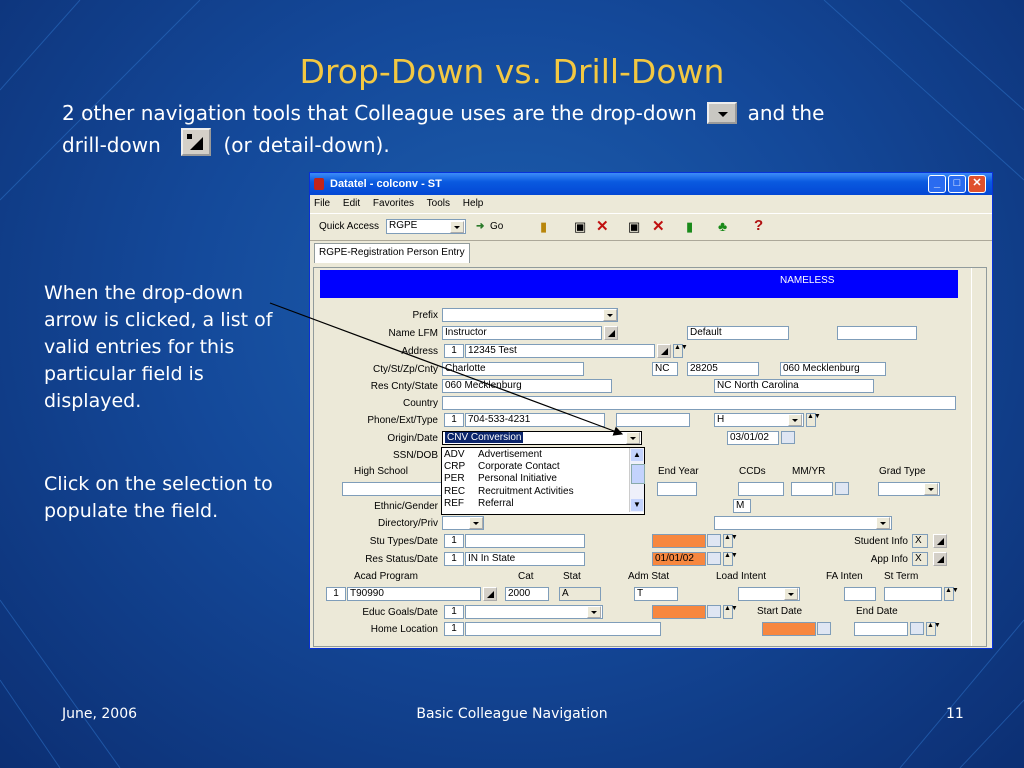 The height and width of the screenshot is (768, 1024). Describe the element at coordinates (446, 369) in the screenshot. I see `callout-arrow` at that location.